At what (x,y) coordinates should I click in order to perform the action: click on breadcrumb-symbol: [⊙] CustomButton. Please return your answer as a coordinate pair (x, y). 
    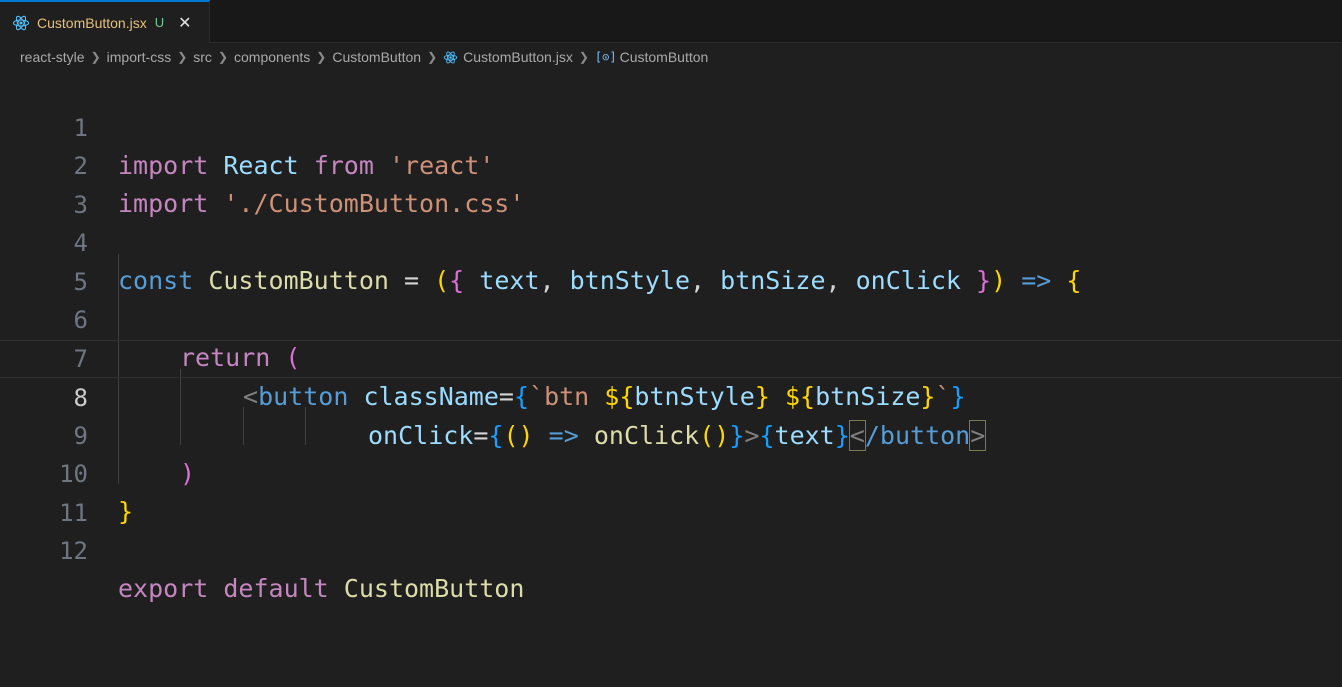
    Looking at the image, I should click on (651, 57).